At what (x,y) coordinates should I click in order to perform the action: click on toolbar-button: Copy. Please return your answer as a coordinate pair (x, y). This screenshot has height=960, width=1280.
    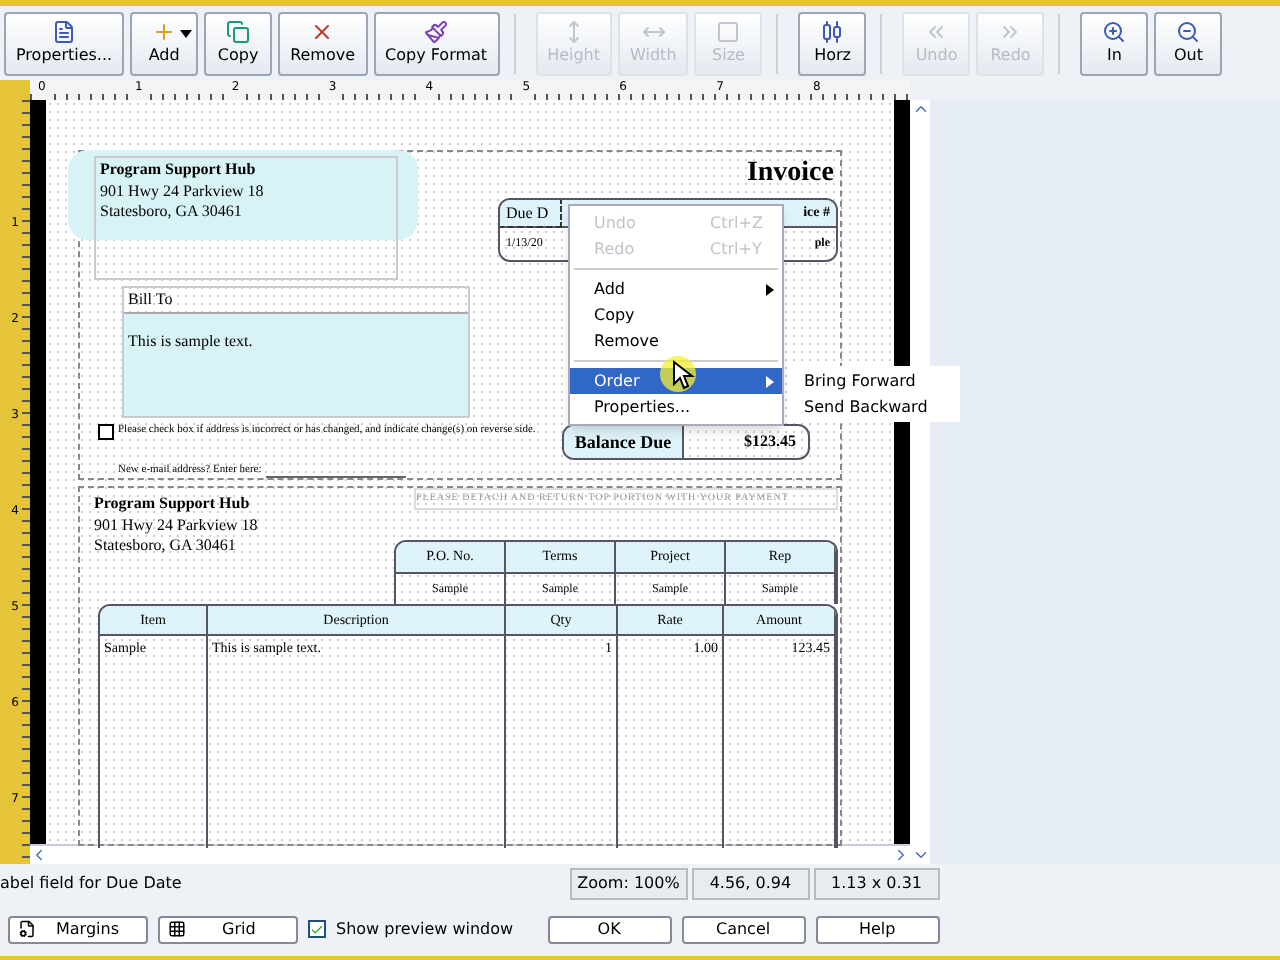
    Looking at the image, I should click on (238, 43).